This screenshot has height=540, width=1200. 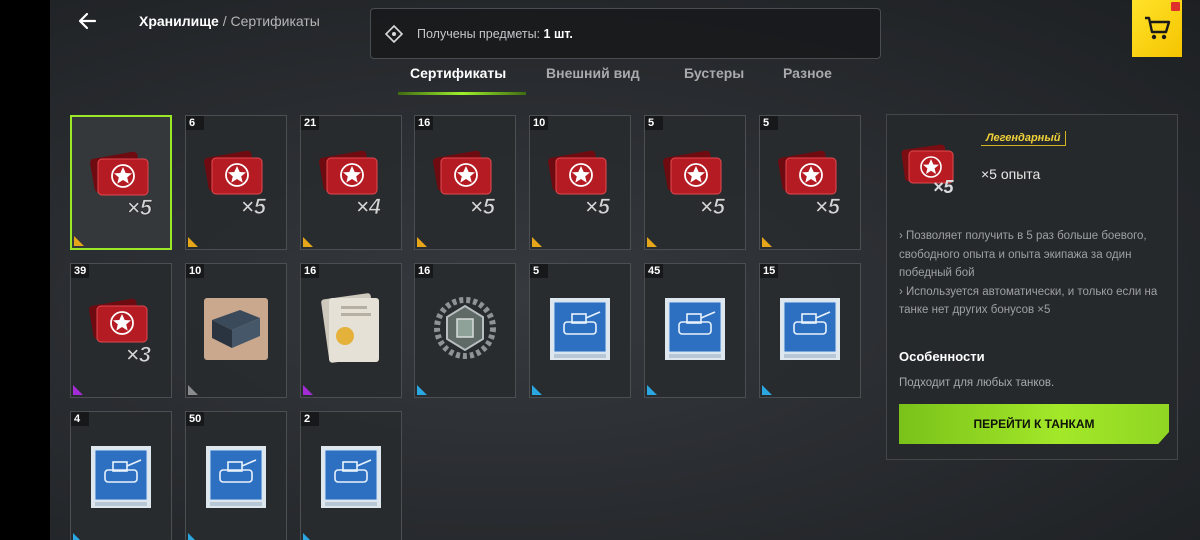 I want to click on item-cell: ×5 6, so click(x=236, y=182).